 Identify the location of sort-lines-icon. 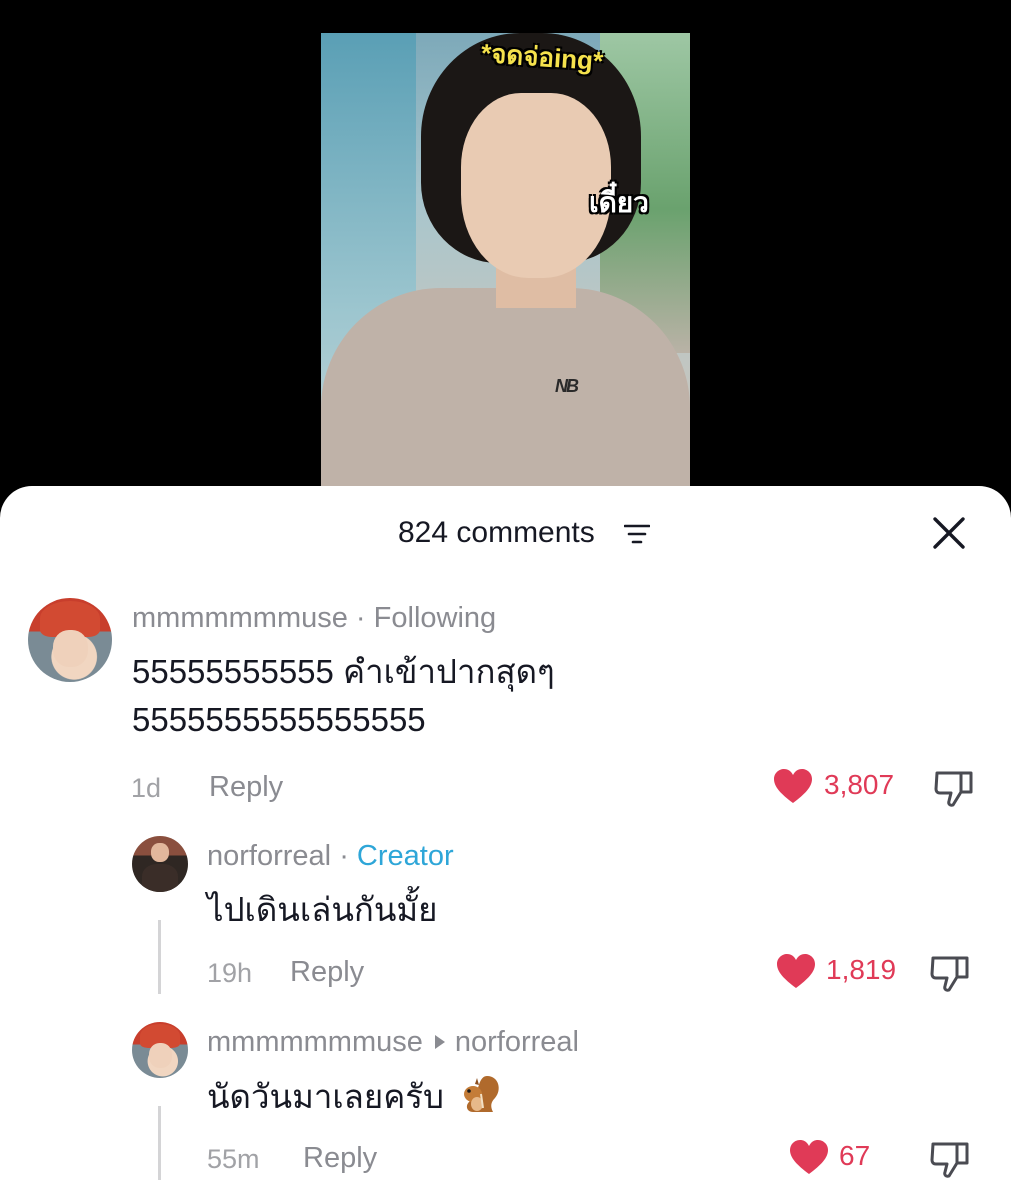
(637, 534).